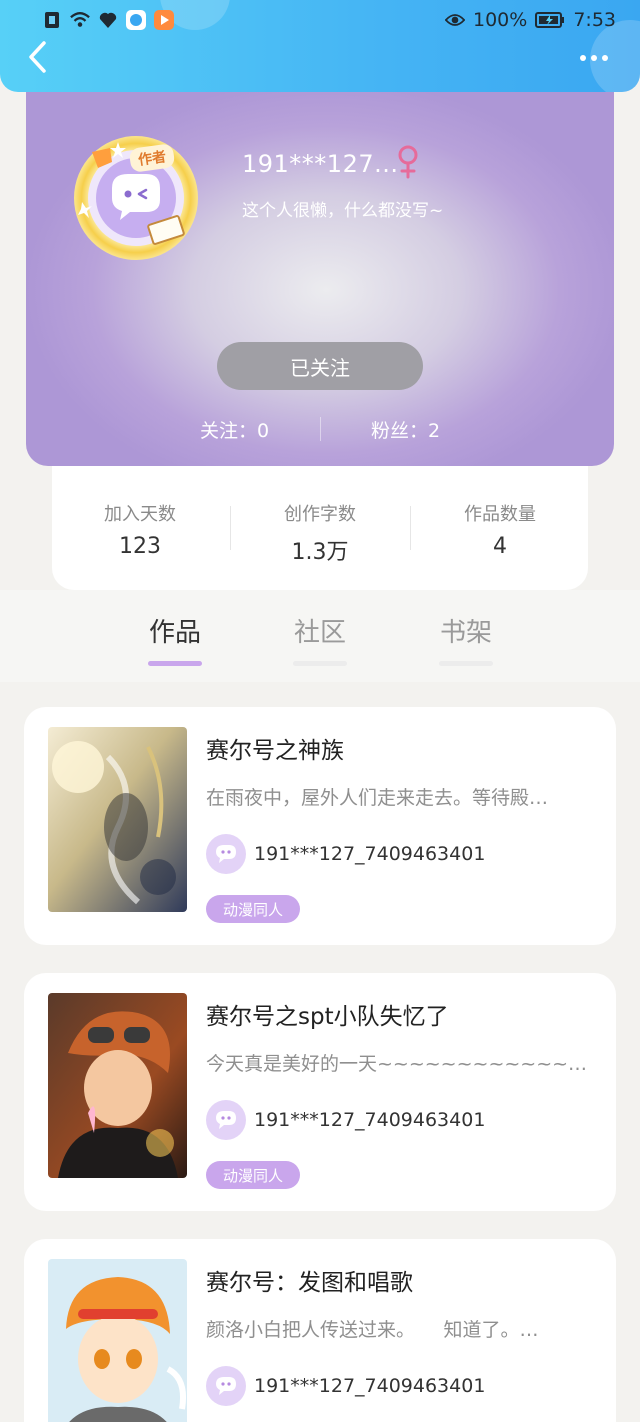 The width and height of the screenshot is (640, 1422). Describe the element at coordinates (164, 20) in the screenshot. I see `video-app-icon` at that location.